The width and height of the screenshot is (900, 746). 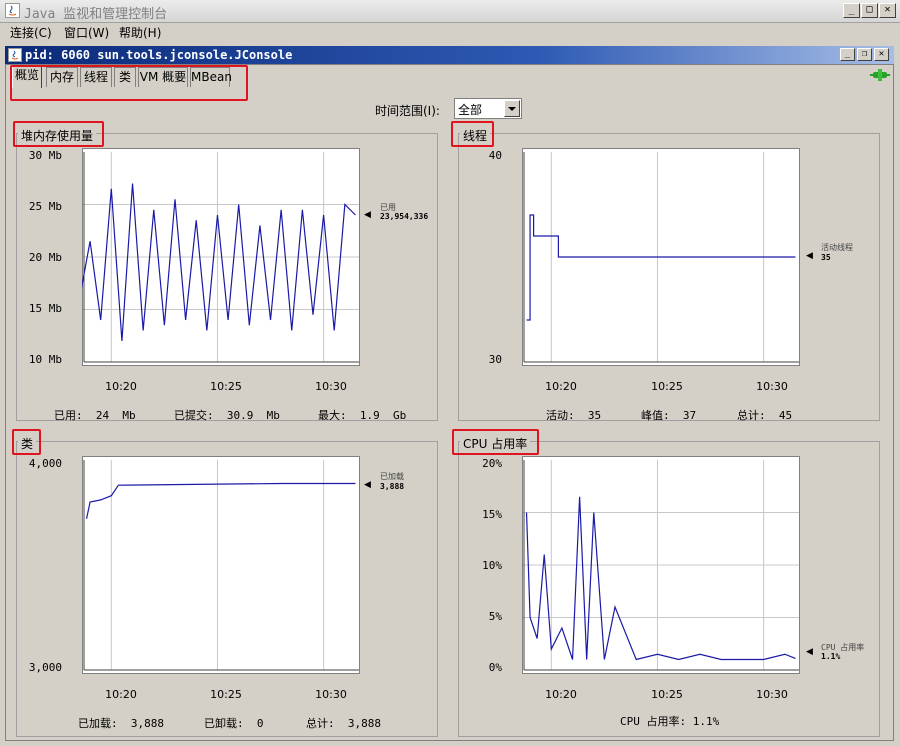 What do you see at coordinates (495, 359) in the screenshot?
I see `threads-y-tick: 30` at bounding box center [495, 359].